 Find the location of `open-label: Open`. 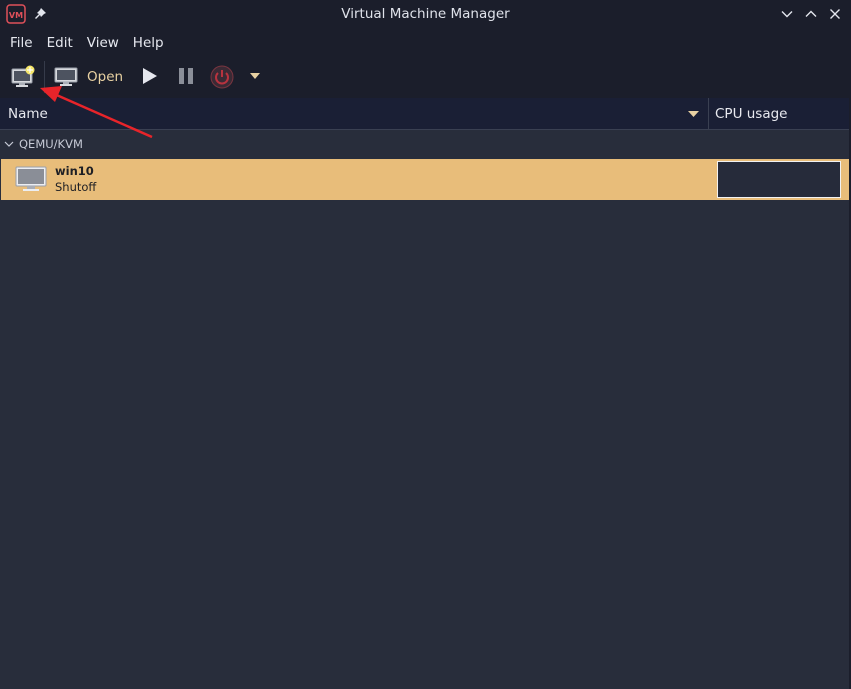

open-label: Open is located at coordinates (105, 77).